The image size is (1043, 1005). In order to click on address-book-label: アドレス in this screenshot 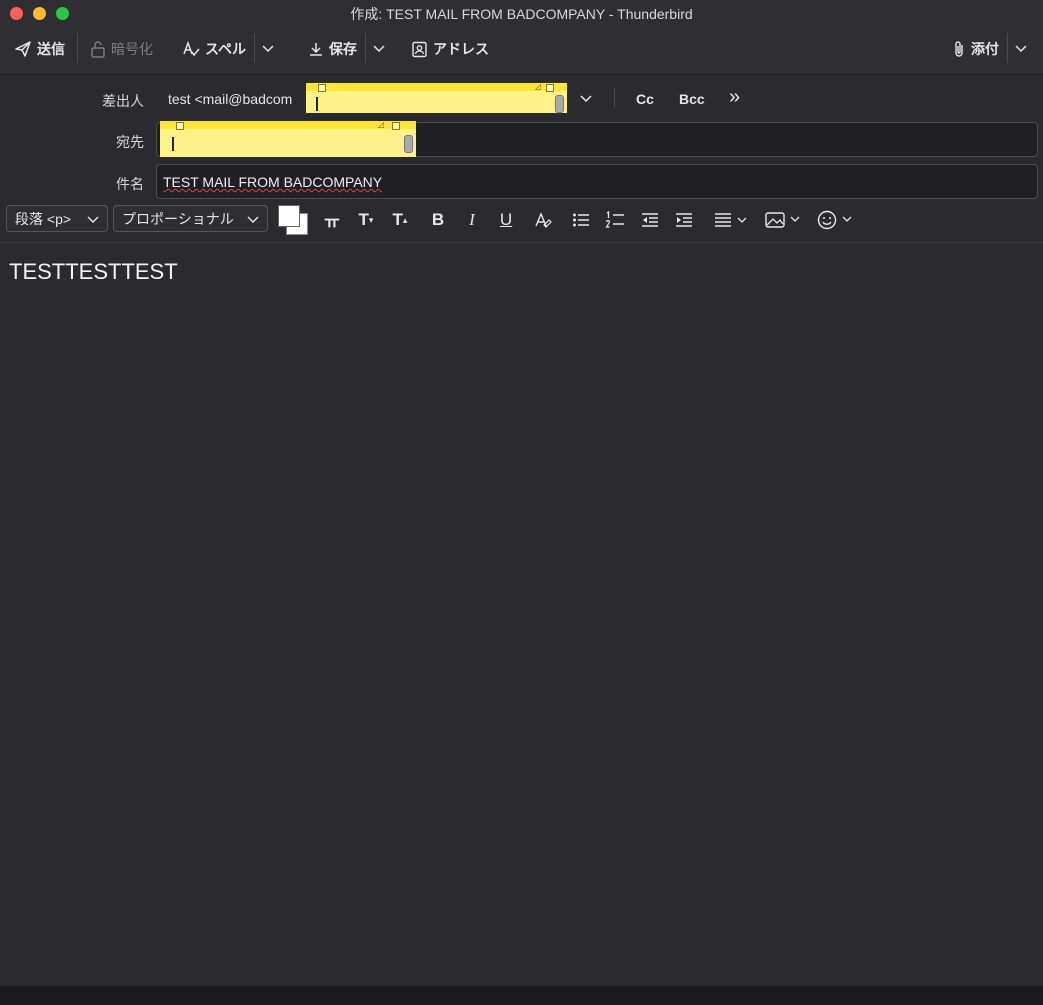, I will do `click(461, 49)`.